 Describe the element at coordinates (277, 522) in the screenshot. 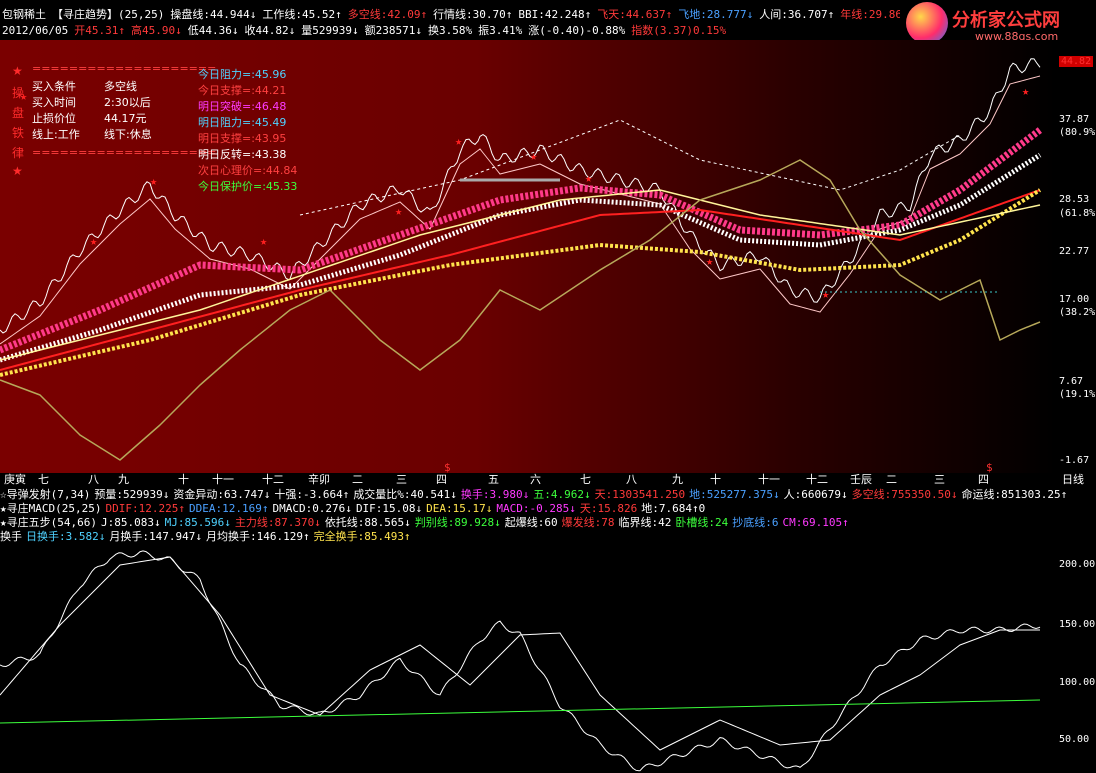

I see `indicator-field-3-3: 主力线:87.370↓` at that location.